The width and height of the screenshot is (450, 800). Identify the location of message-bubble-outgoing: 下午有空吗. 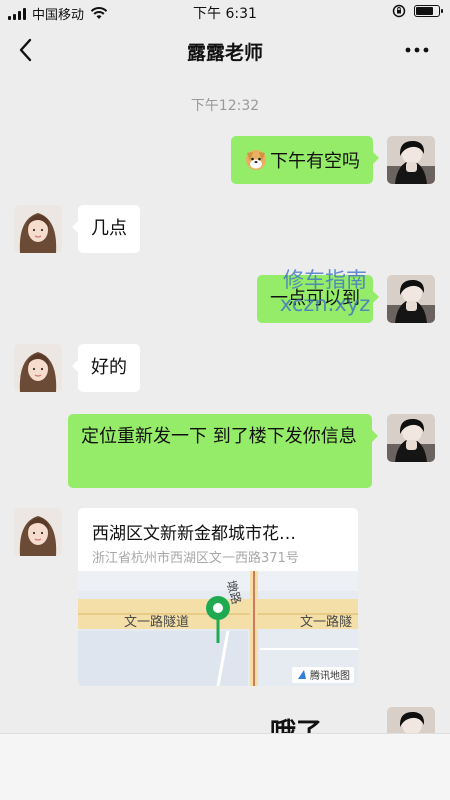
(305, 160).